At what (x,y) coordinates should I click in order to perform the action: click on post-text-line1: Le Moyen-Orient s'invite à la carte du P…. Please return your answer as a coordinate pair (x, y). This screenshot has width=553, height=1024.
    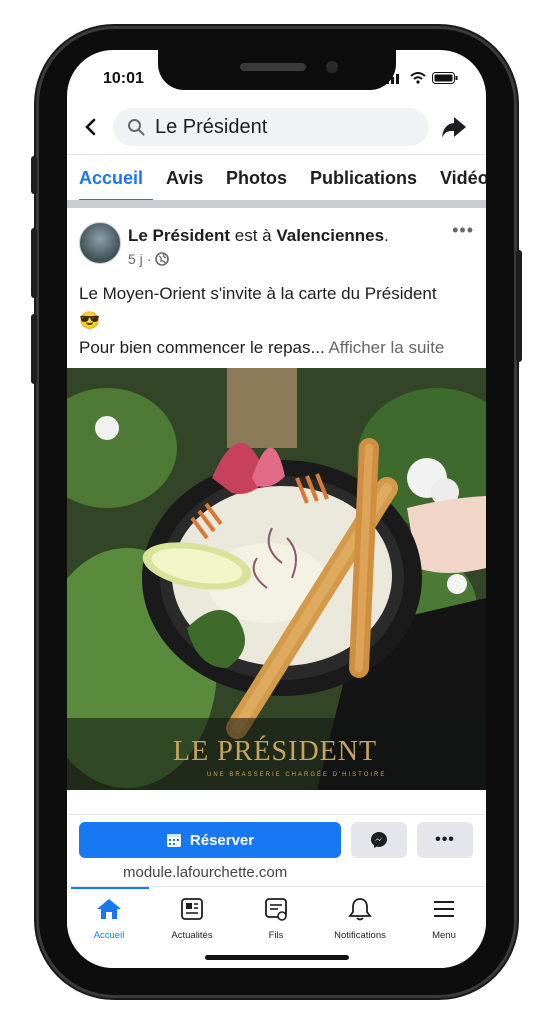
    Looking at the image, I should click on (258, 293).